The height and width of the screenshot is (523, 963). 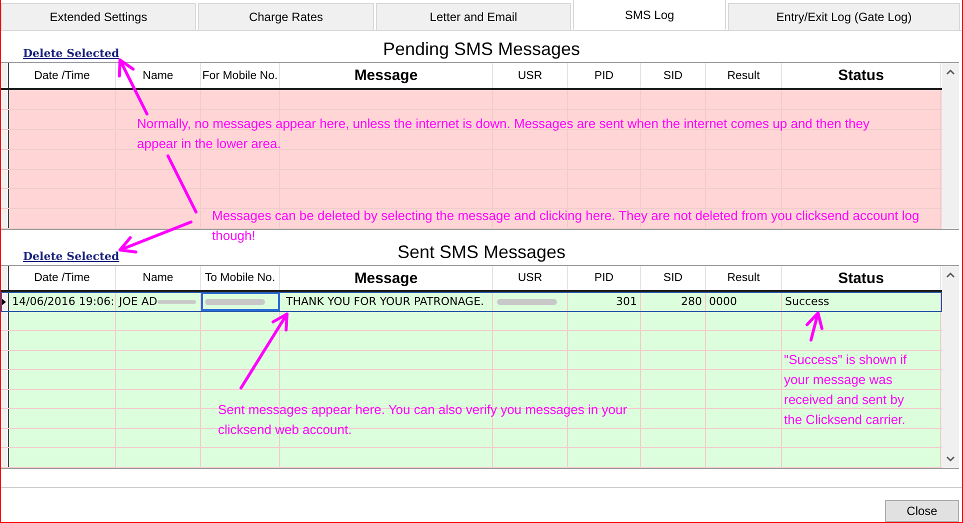 I want to click on scroll-down-icon, so click(x=950, y=459).